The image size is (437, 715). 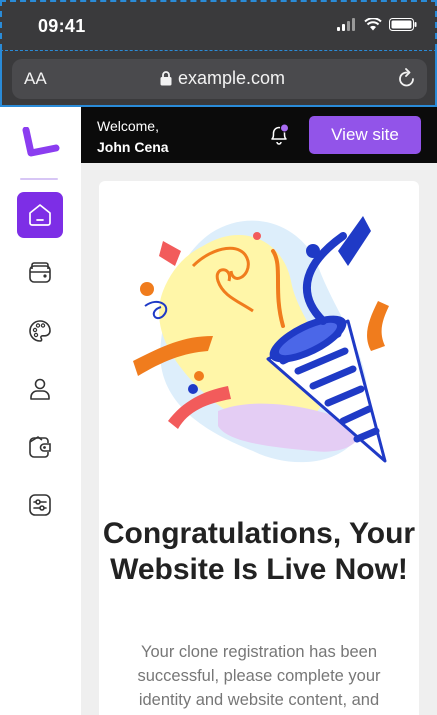 I want to click on url-display: example.com, so click(x=222, y=78).